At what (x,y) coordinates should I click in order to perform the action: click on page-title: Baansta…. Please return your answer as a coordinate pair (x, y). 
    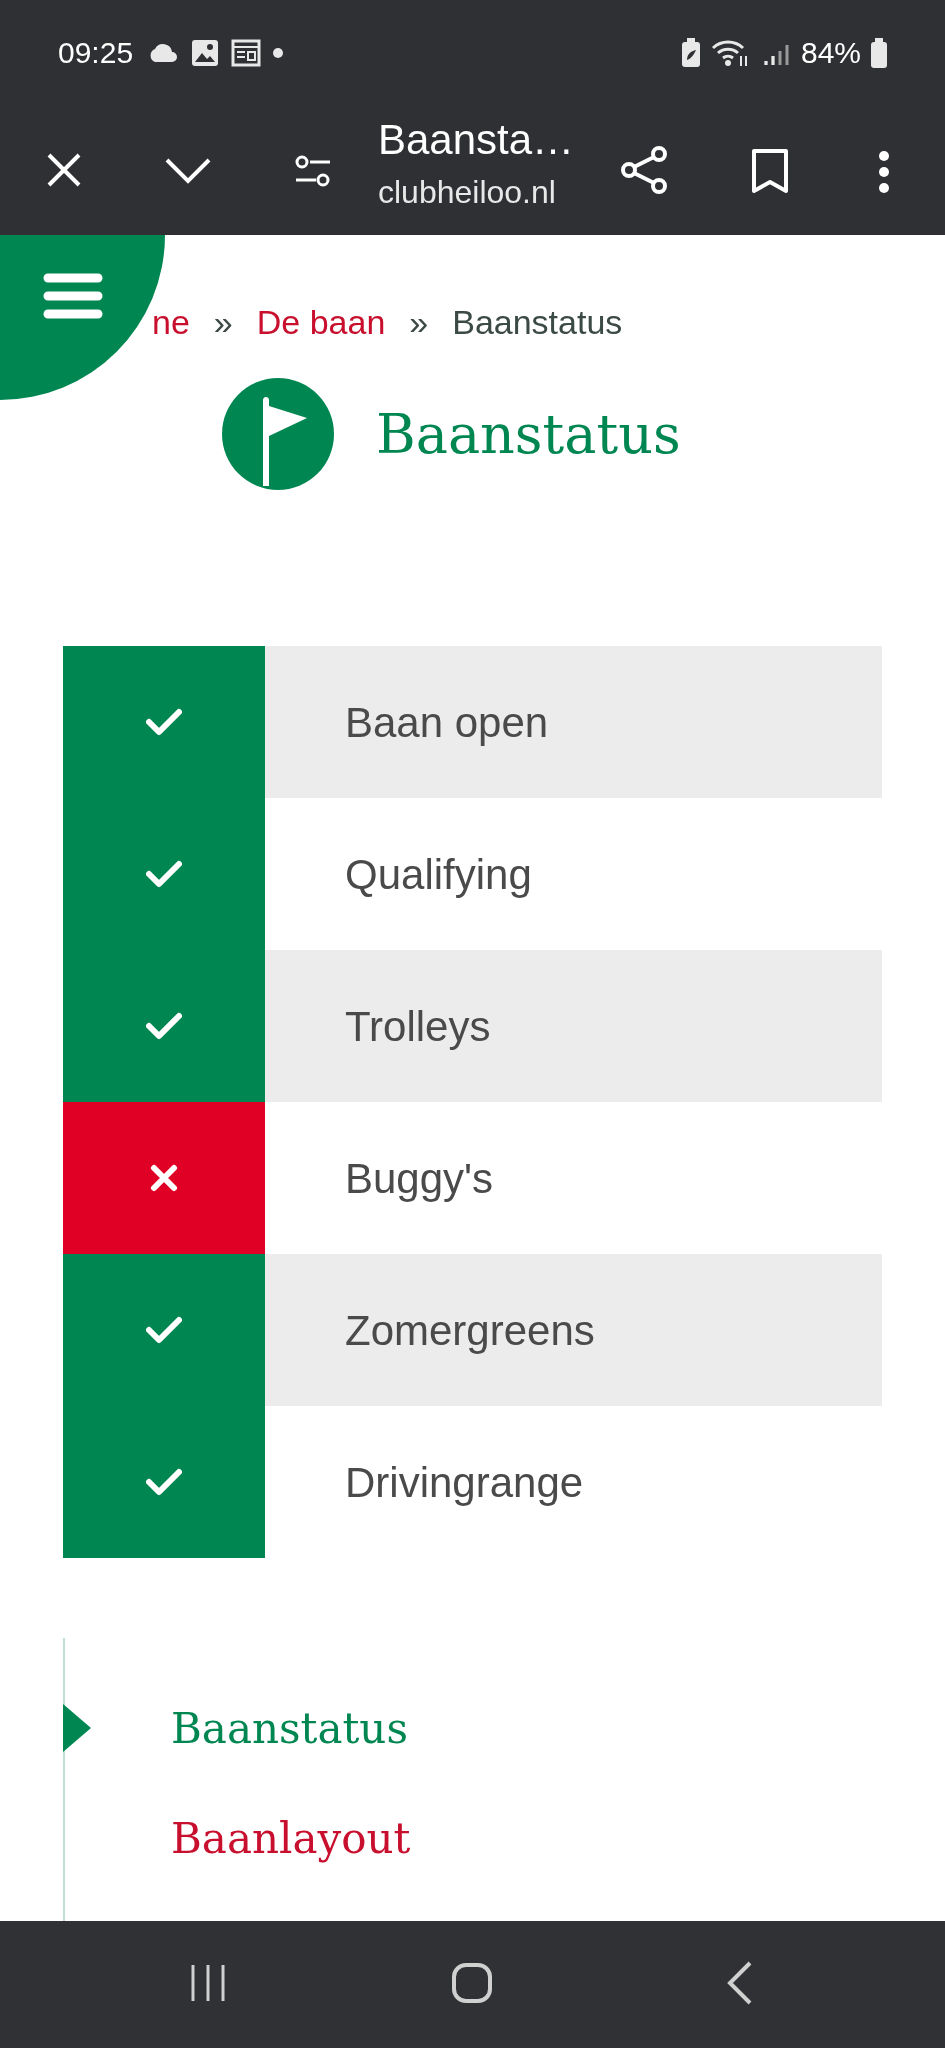
    Looking at the image, I should click on (476, 140).